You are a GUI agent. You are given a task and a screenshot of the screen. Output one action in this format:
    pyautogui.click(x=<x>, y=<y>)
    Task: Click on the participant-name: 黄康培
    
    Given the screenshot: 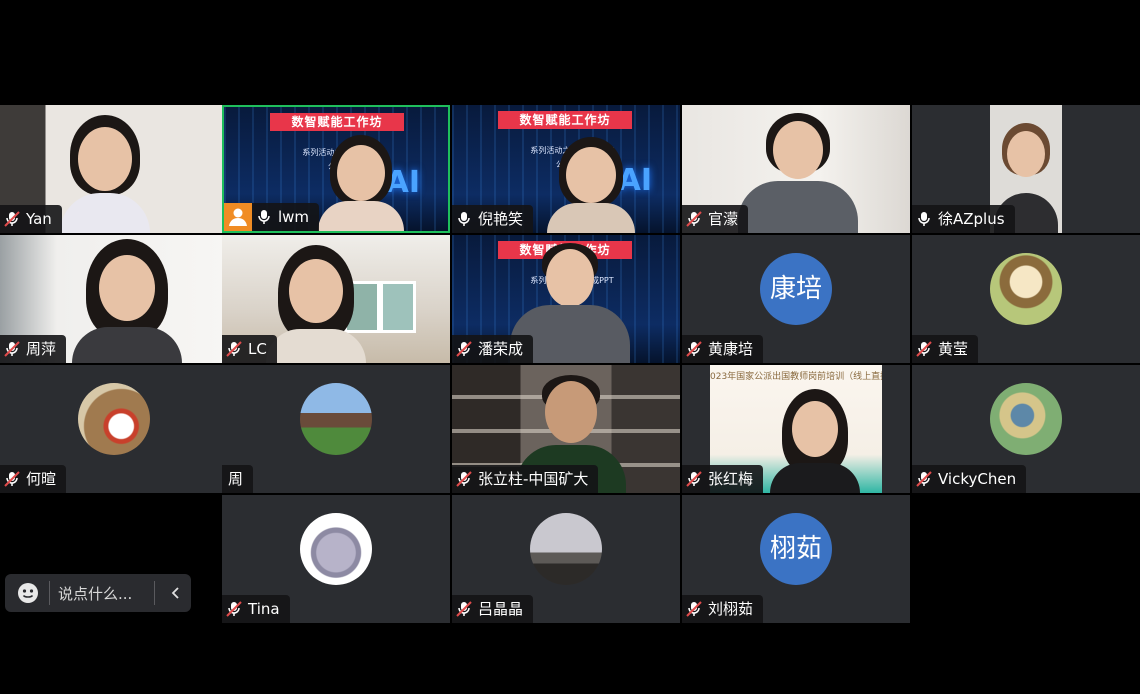 What is the action you would take?
    pyautogui.click(x=731, y=349)
    